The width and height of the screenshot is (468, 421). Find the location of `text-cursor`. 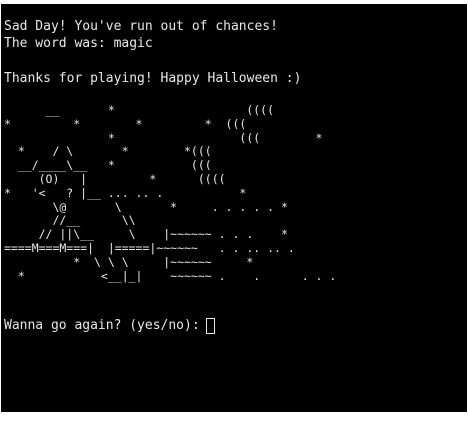

text-cursor is located at coordinates (210, 325).